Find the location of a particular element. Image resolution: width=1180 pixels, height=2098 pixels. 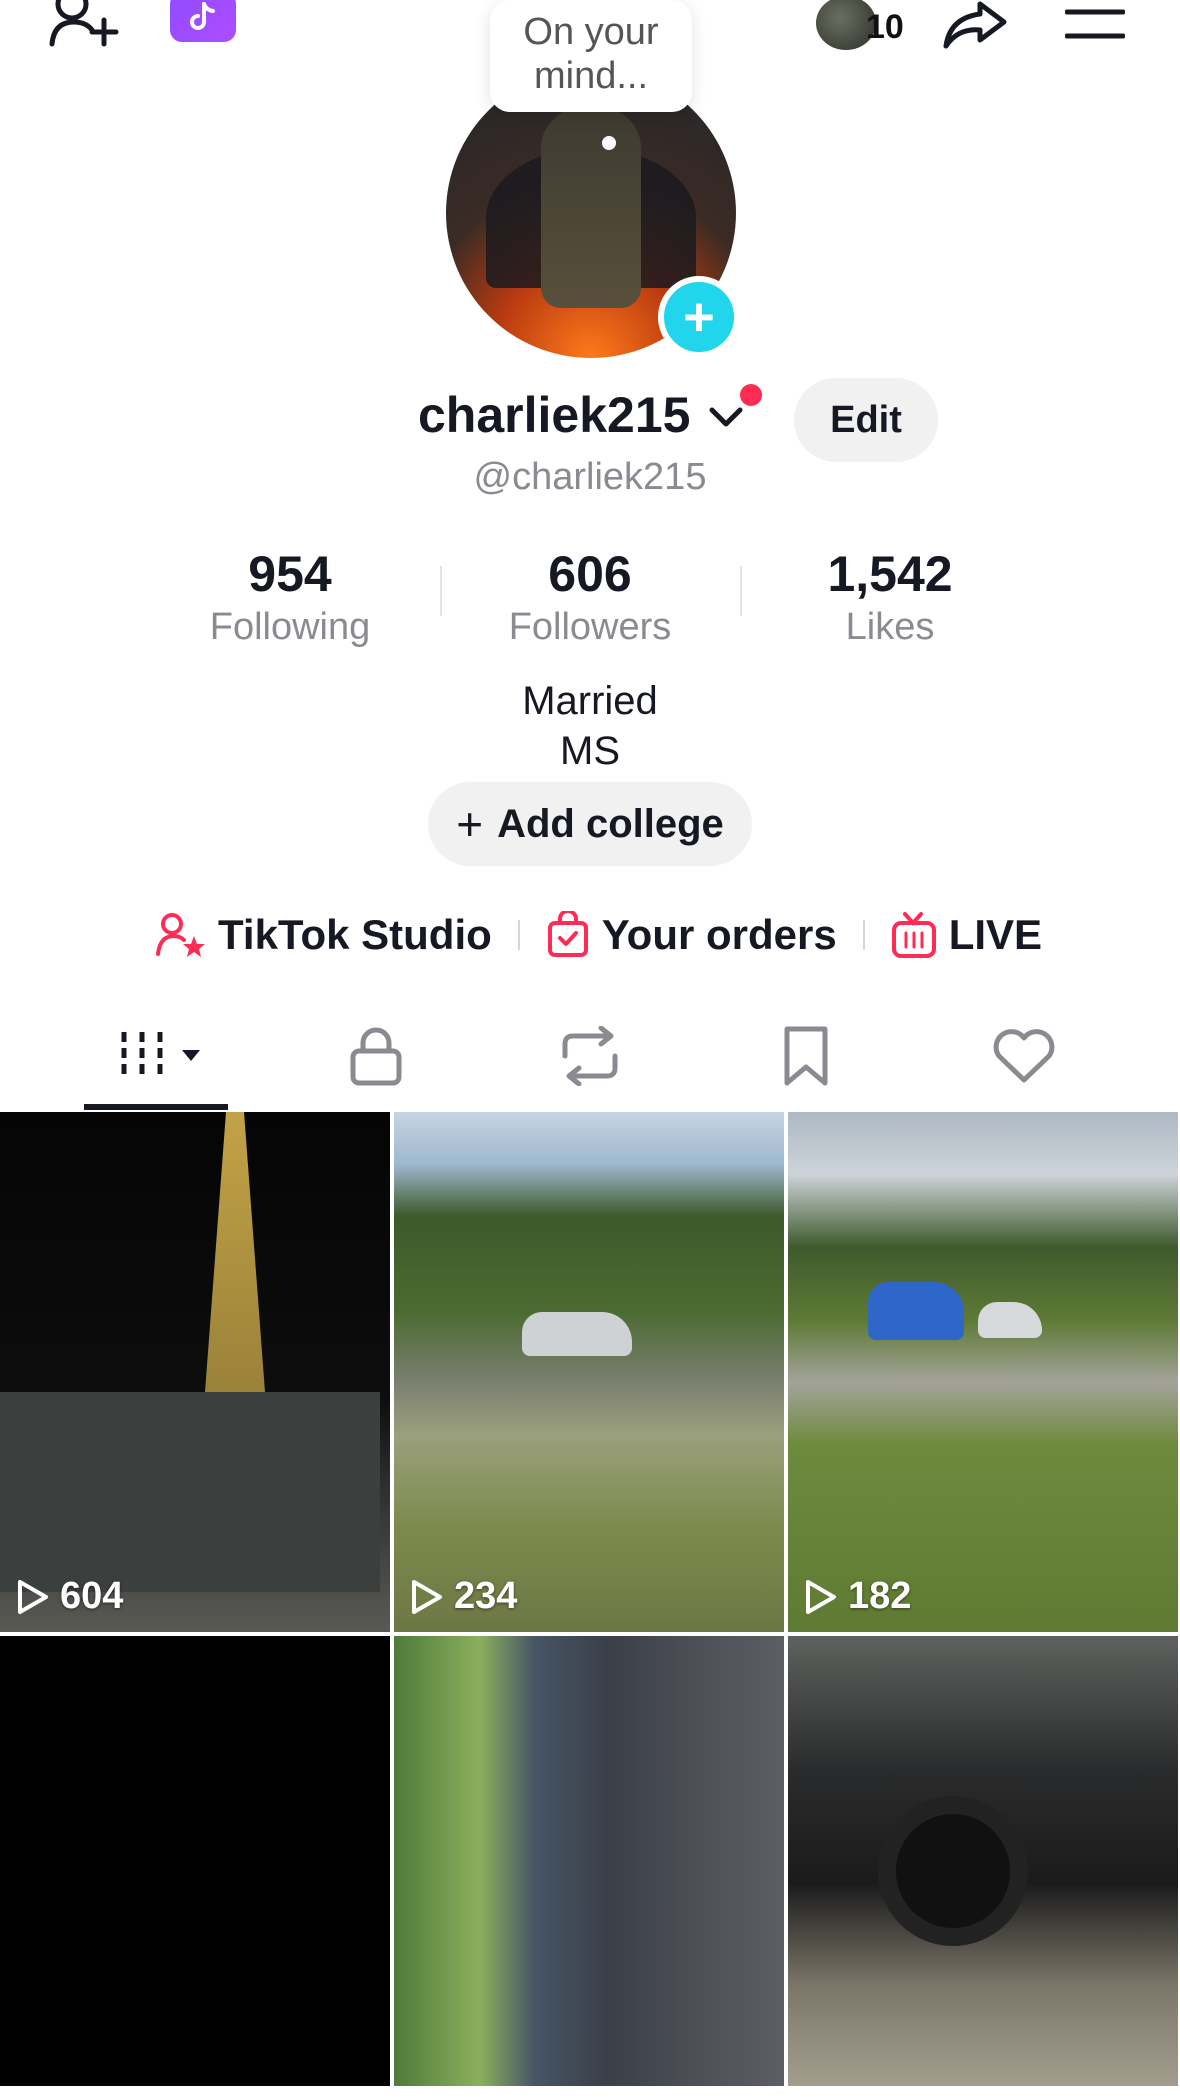

truck-wheel-art is located at coordinates (953, 1871).